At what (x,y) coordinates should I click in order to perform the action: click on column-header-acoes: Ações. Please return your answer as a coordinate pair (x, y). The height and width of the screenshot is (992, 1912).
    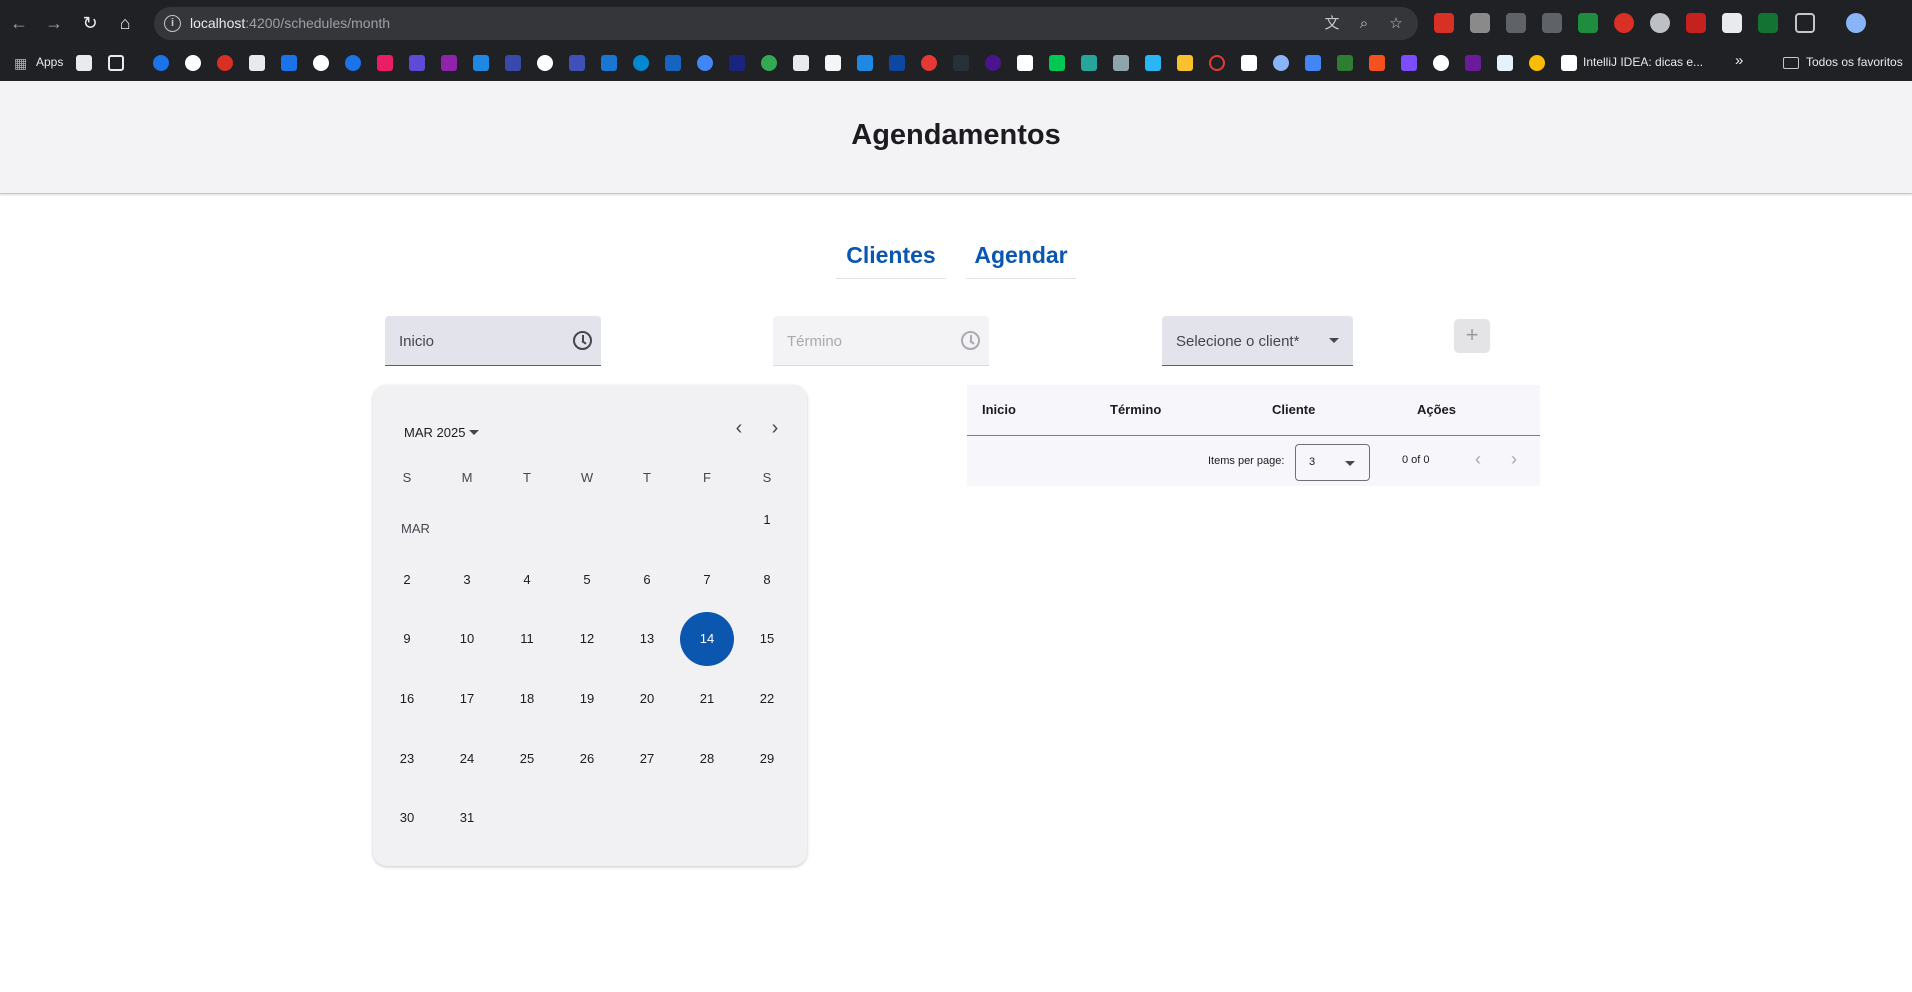
    Looking at the image, I should click on (1436, 409).